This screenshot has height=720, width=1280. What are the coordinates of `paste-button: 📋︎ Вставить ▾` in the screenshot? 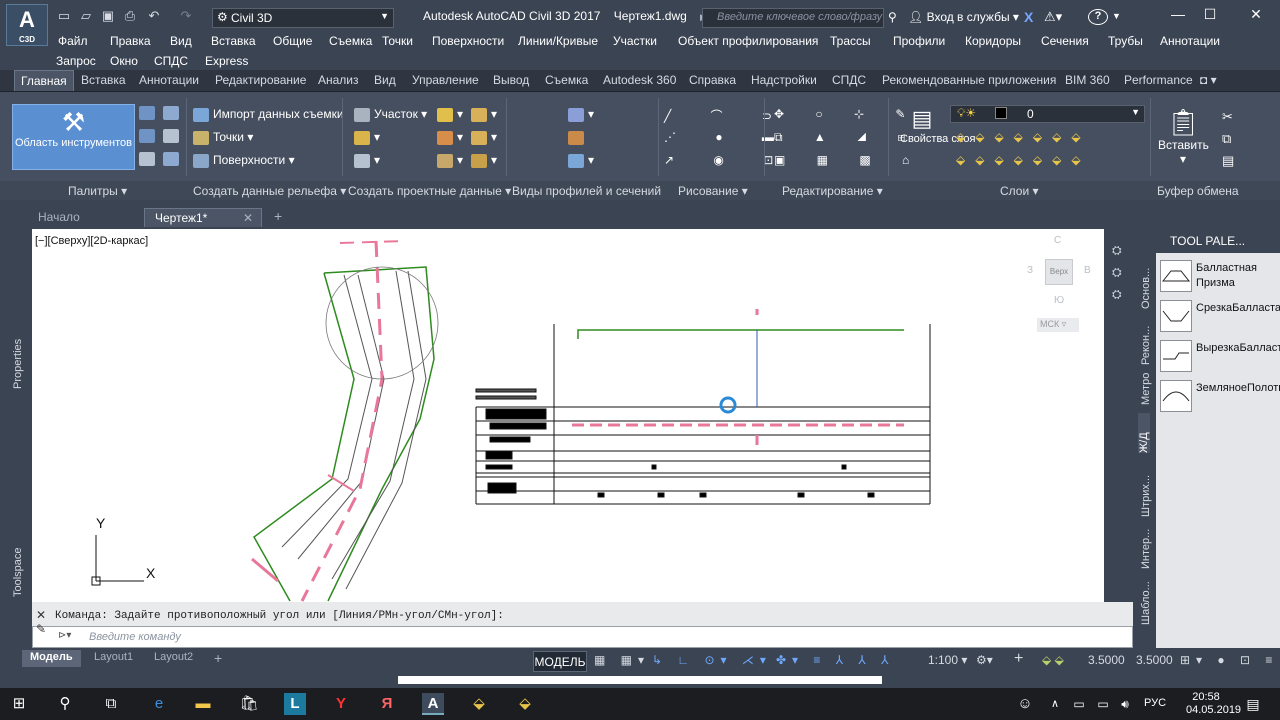 It's located at (1183, 136).